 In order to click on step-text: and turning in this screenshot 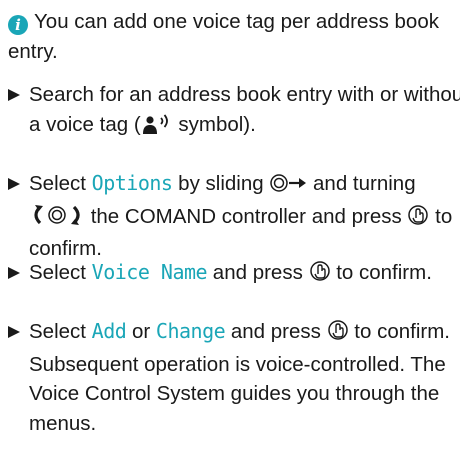, I will do `click(361, 183)`.